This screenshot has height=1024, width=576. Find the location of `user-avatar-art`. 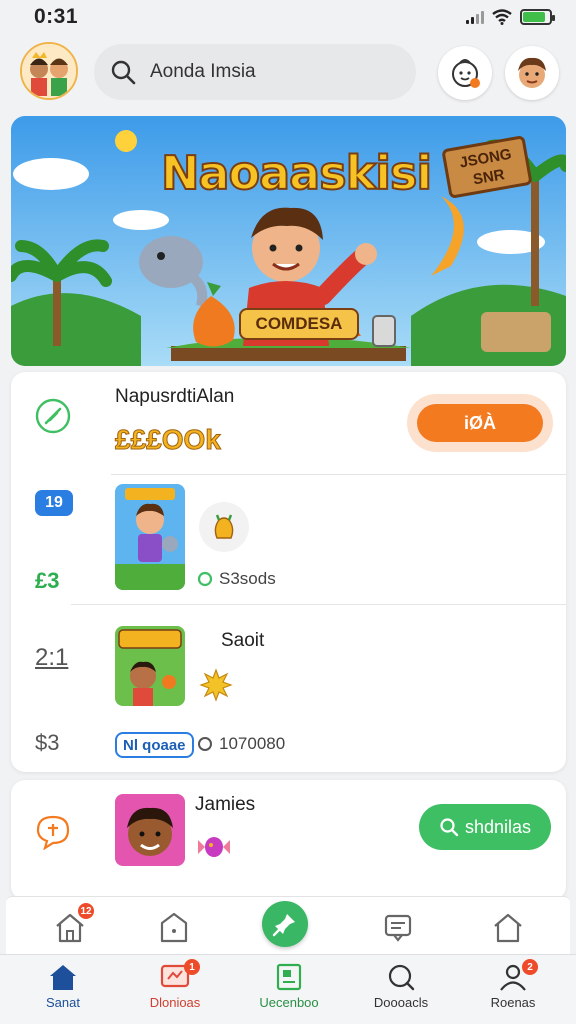

user-avatar-art is located at coordinates (150, 830).